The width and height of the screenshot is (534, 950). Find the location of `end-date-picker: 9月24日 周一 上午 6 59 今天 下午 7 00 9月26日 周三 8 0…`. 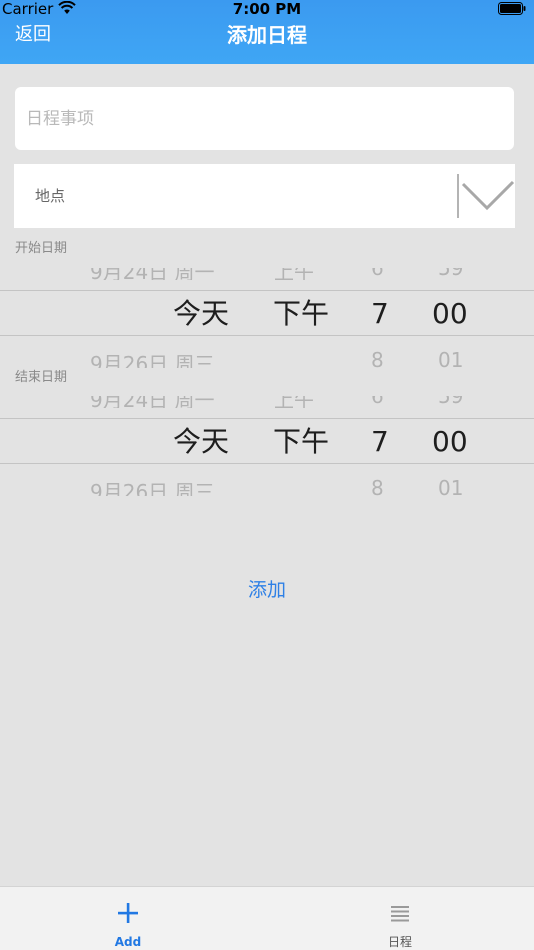

end-date-picker: 9月24日 周一 上午 6 59 今天 下午 7 00 9月26日 周三 8 0… is located at coordinates (267, 446).